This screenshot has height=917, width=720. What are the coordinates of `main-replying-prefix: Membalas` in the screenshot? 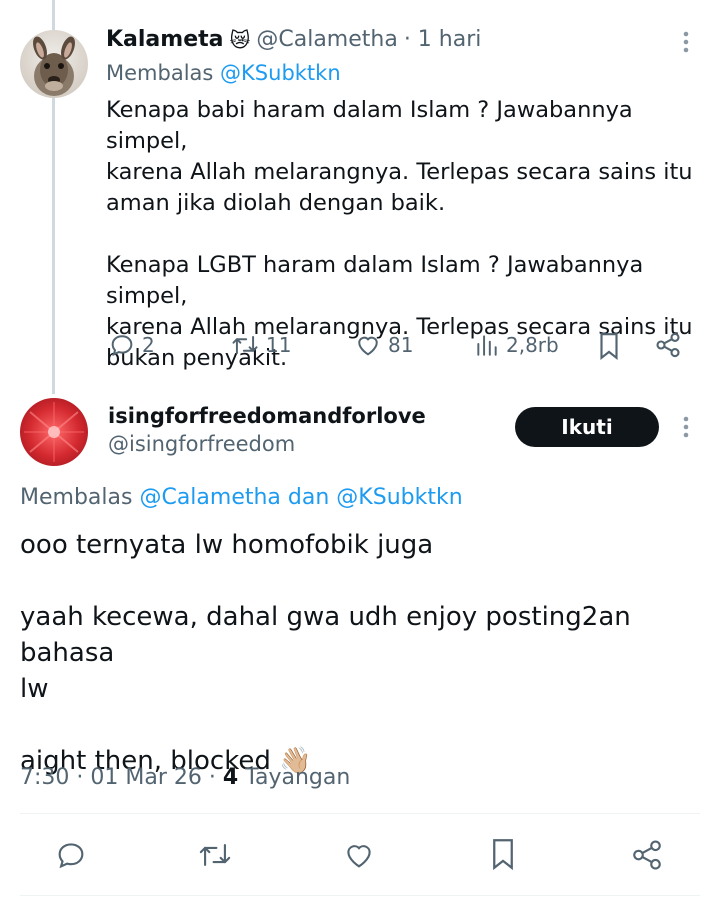 It's located at (76, 497).